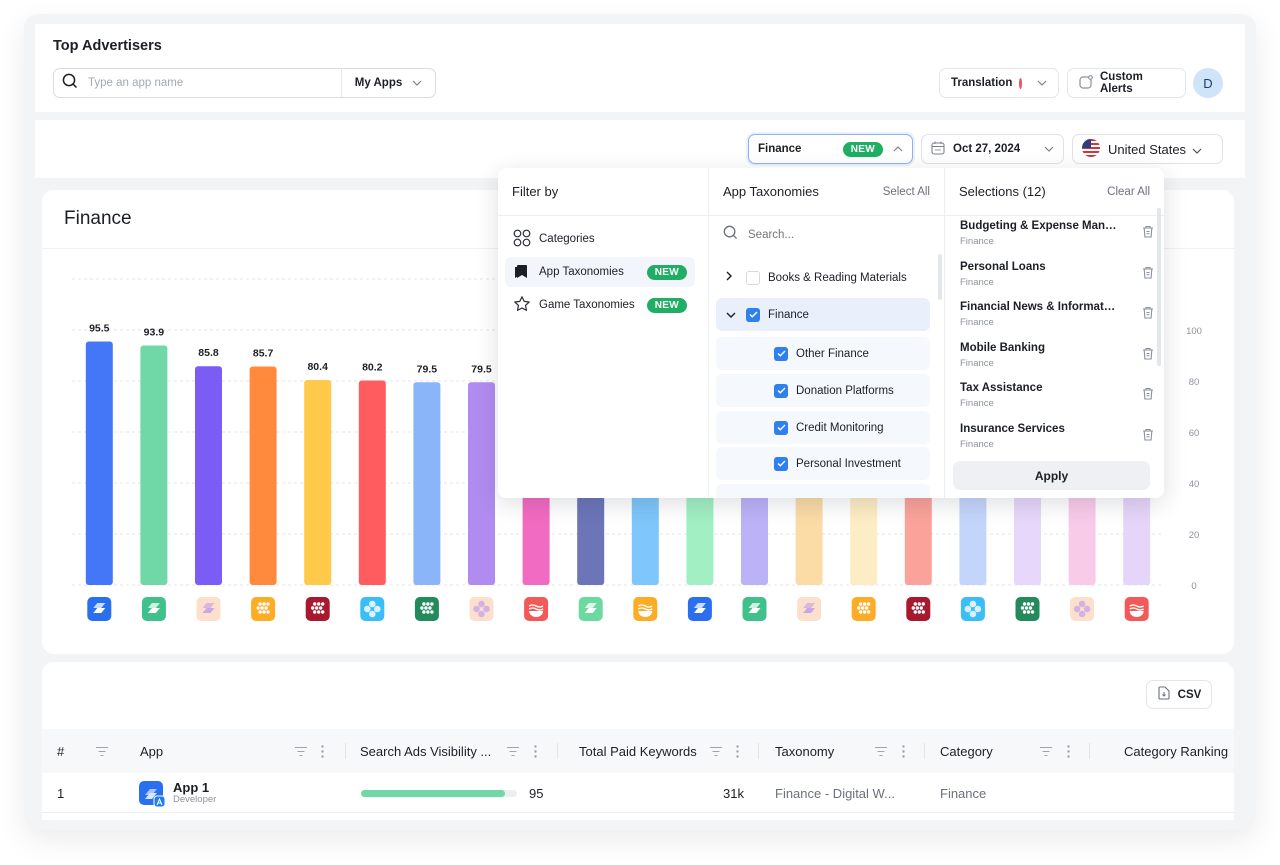  I want to click on column-app: App, so click(151, 751).